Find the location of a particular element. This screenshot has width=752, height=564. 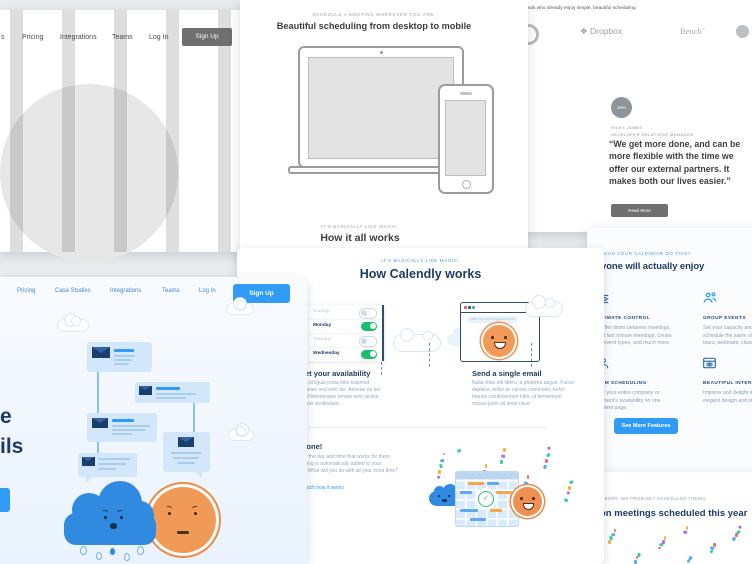

phone-home-button is located at coordinates (466, 184).